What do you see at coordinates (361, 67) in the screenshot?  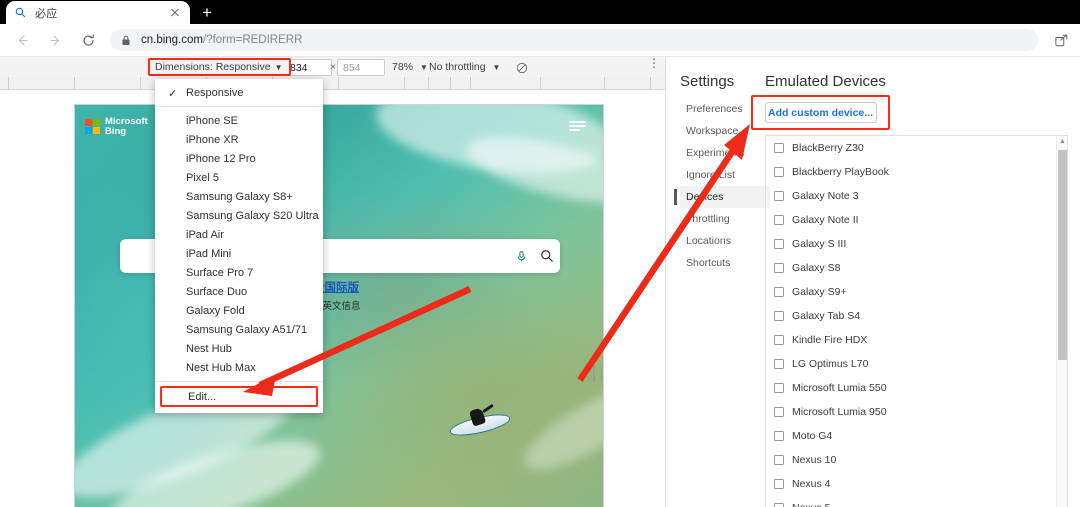 I see `viewport-height-input: 854` at bounding box center [361, 67].